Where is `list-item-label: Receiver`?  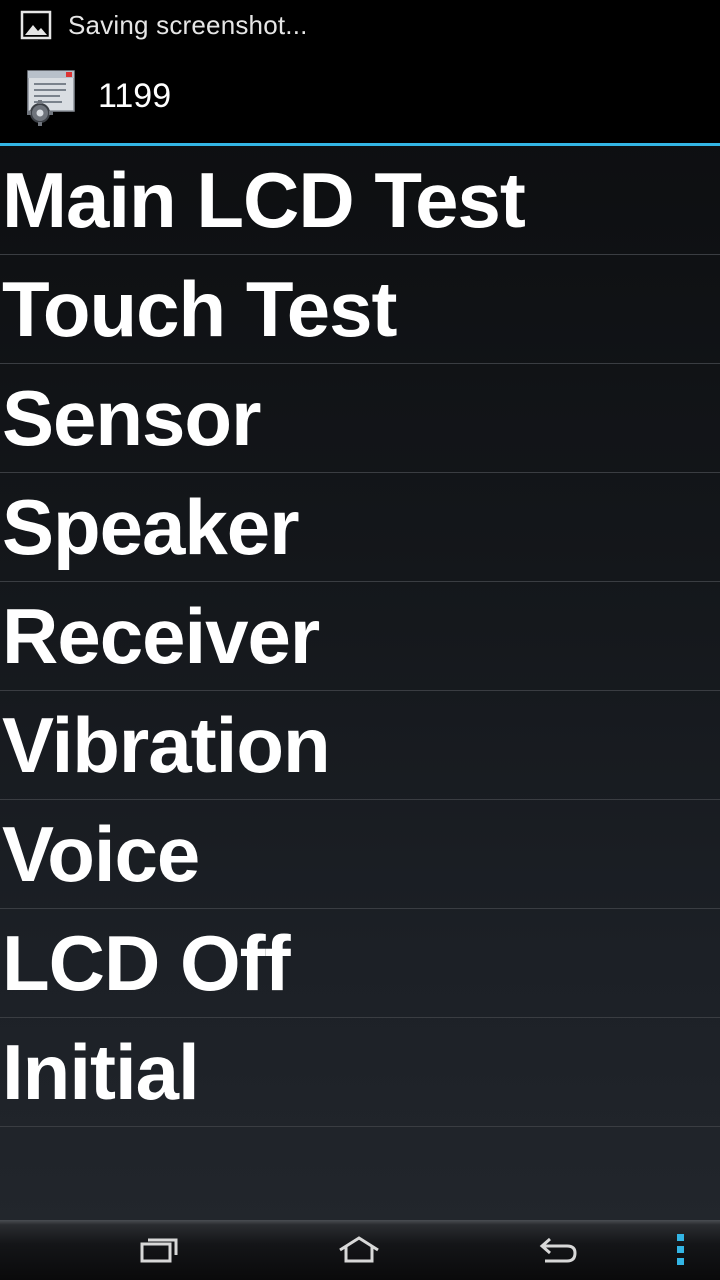 list-item-label: Receiver is located at coordinates (161, 635).